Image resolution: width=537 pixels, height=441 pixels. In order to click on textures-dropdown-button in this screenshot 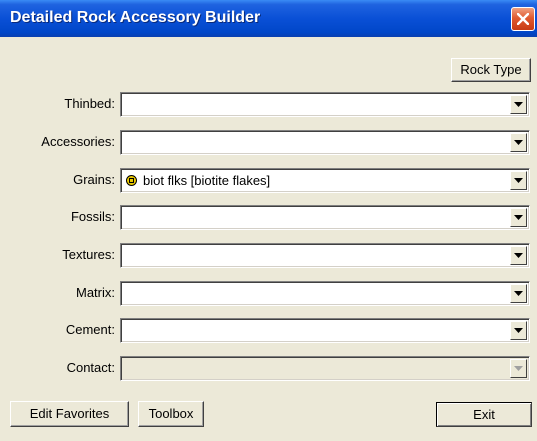, I will do `click(518, 255)`.